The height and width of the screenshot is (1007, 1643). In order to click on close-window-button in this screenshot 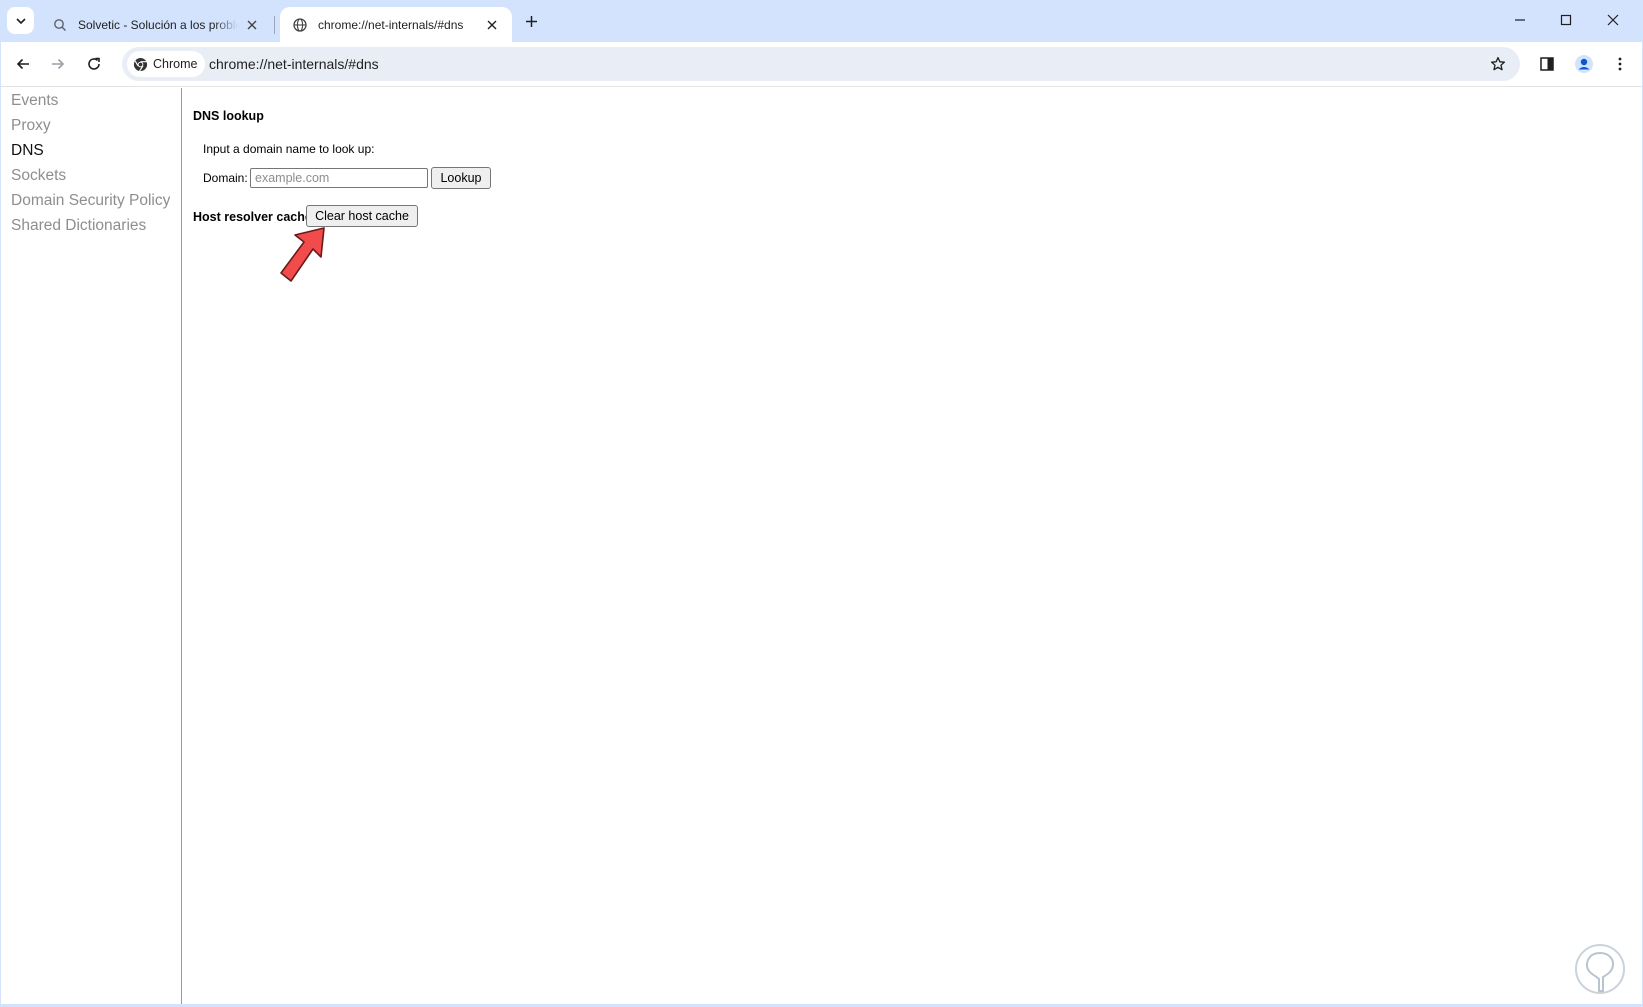, I will do `click(1613, 20)`.